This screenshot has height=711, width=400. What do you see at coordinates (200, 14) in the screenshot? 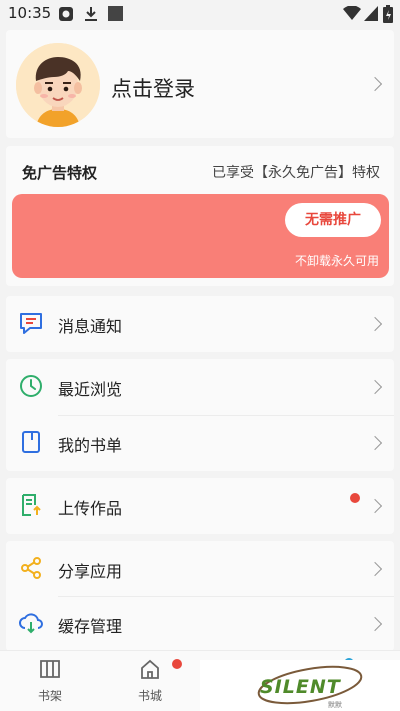
I see `status-bar: 10:35` at bounding box center [200, 14].